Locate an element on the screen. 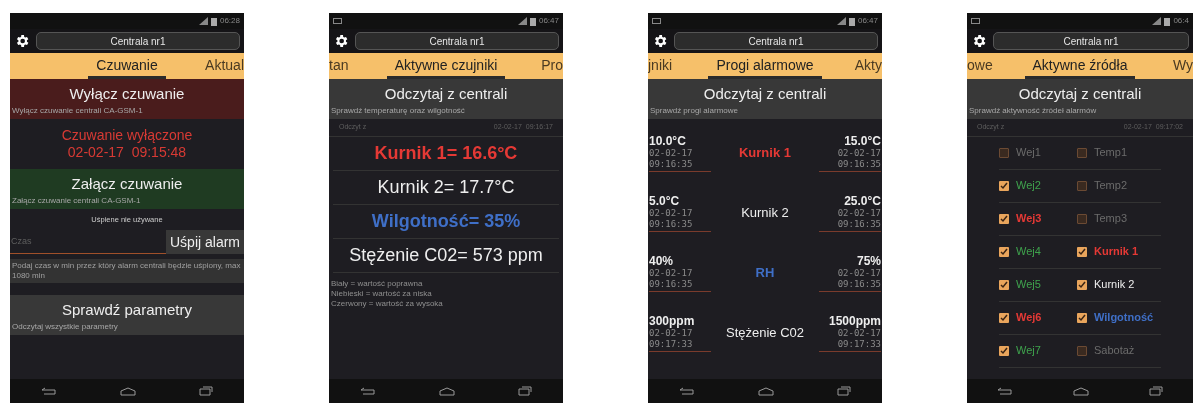  clock-time: 06:4 is located at coordinates (1181, 21).